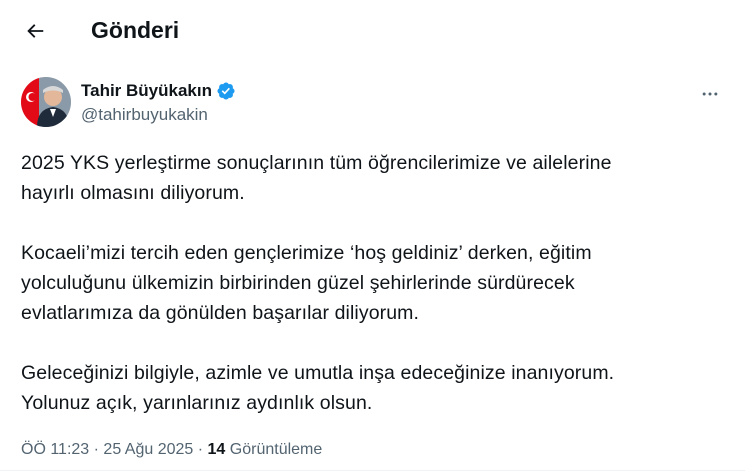 This screenshot has height=472, width=745. I want to click on tweet-meta: ÖÖ 11:23 · 25 Ağu 2025 · 14 Görüntüleme, so click(171, 450).